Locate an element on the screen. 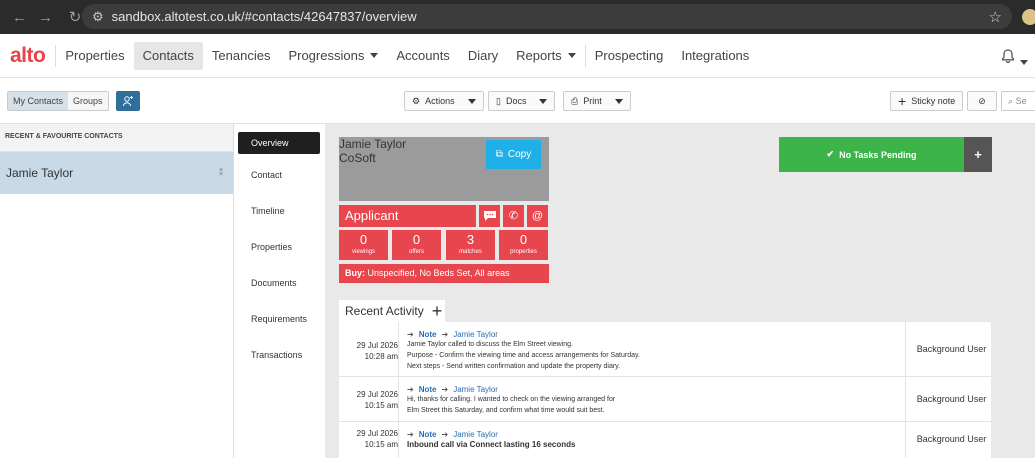 The height and width of the screenshot is (458, 1035). notifications-bell-icon is located at coordinates (1008, 57).